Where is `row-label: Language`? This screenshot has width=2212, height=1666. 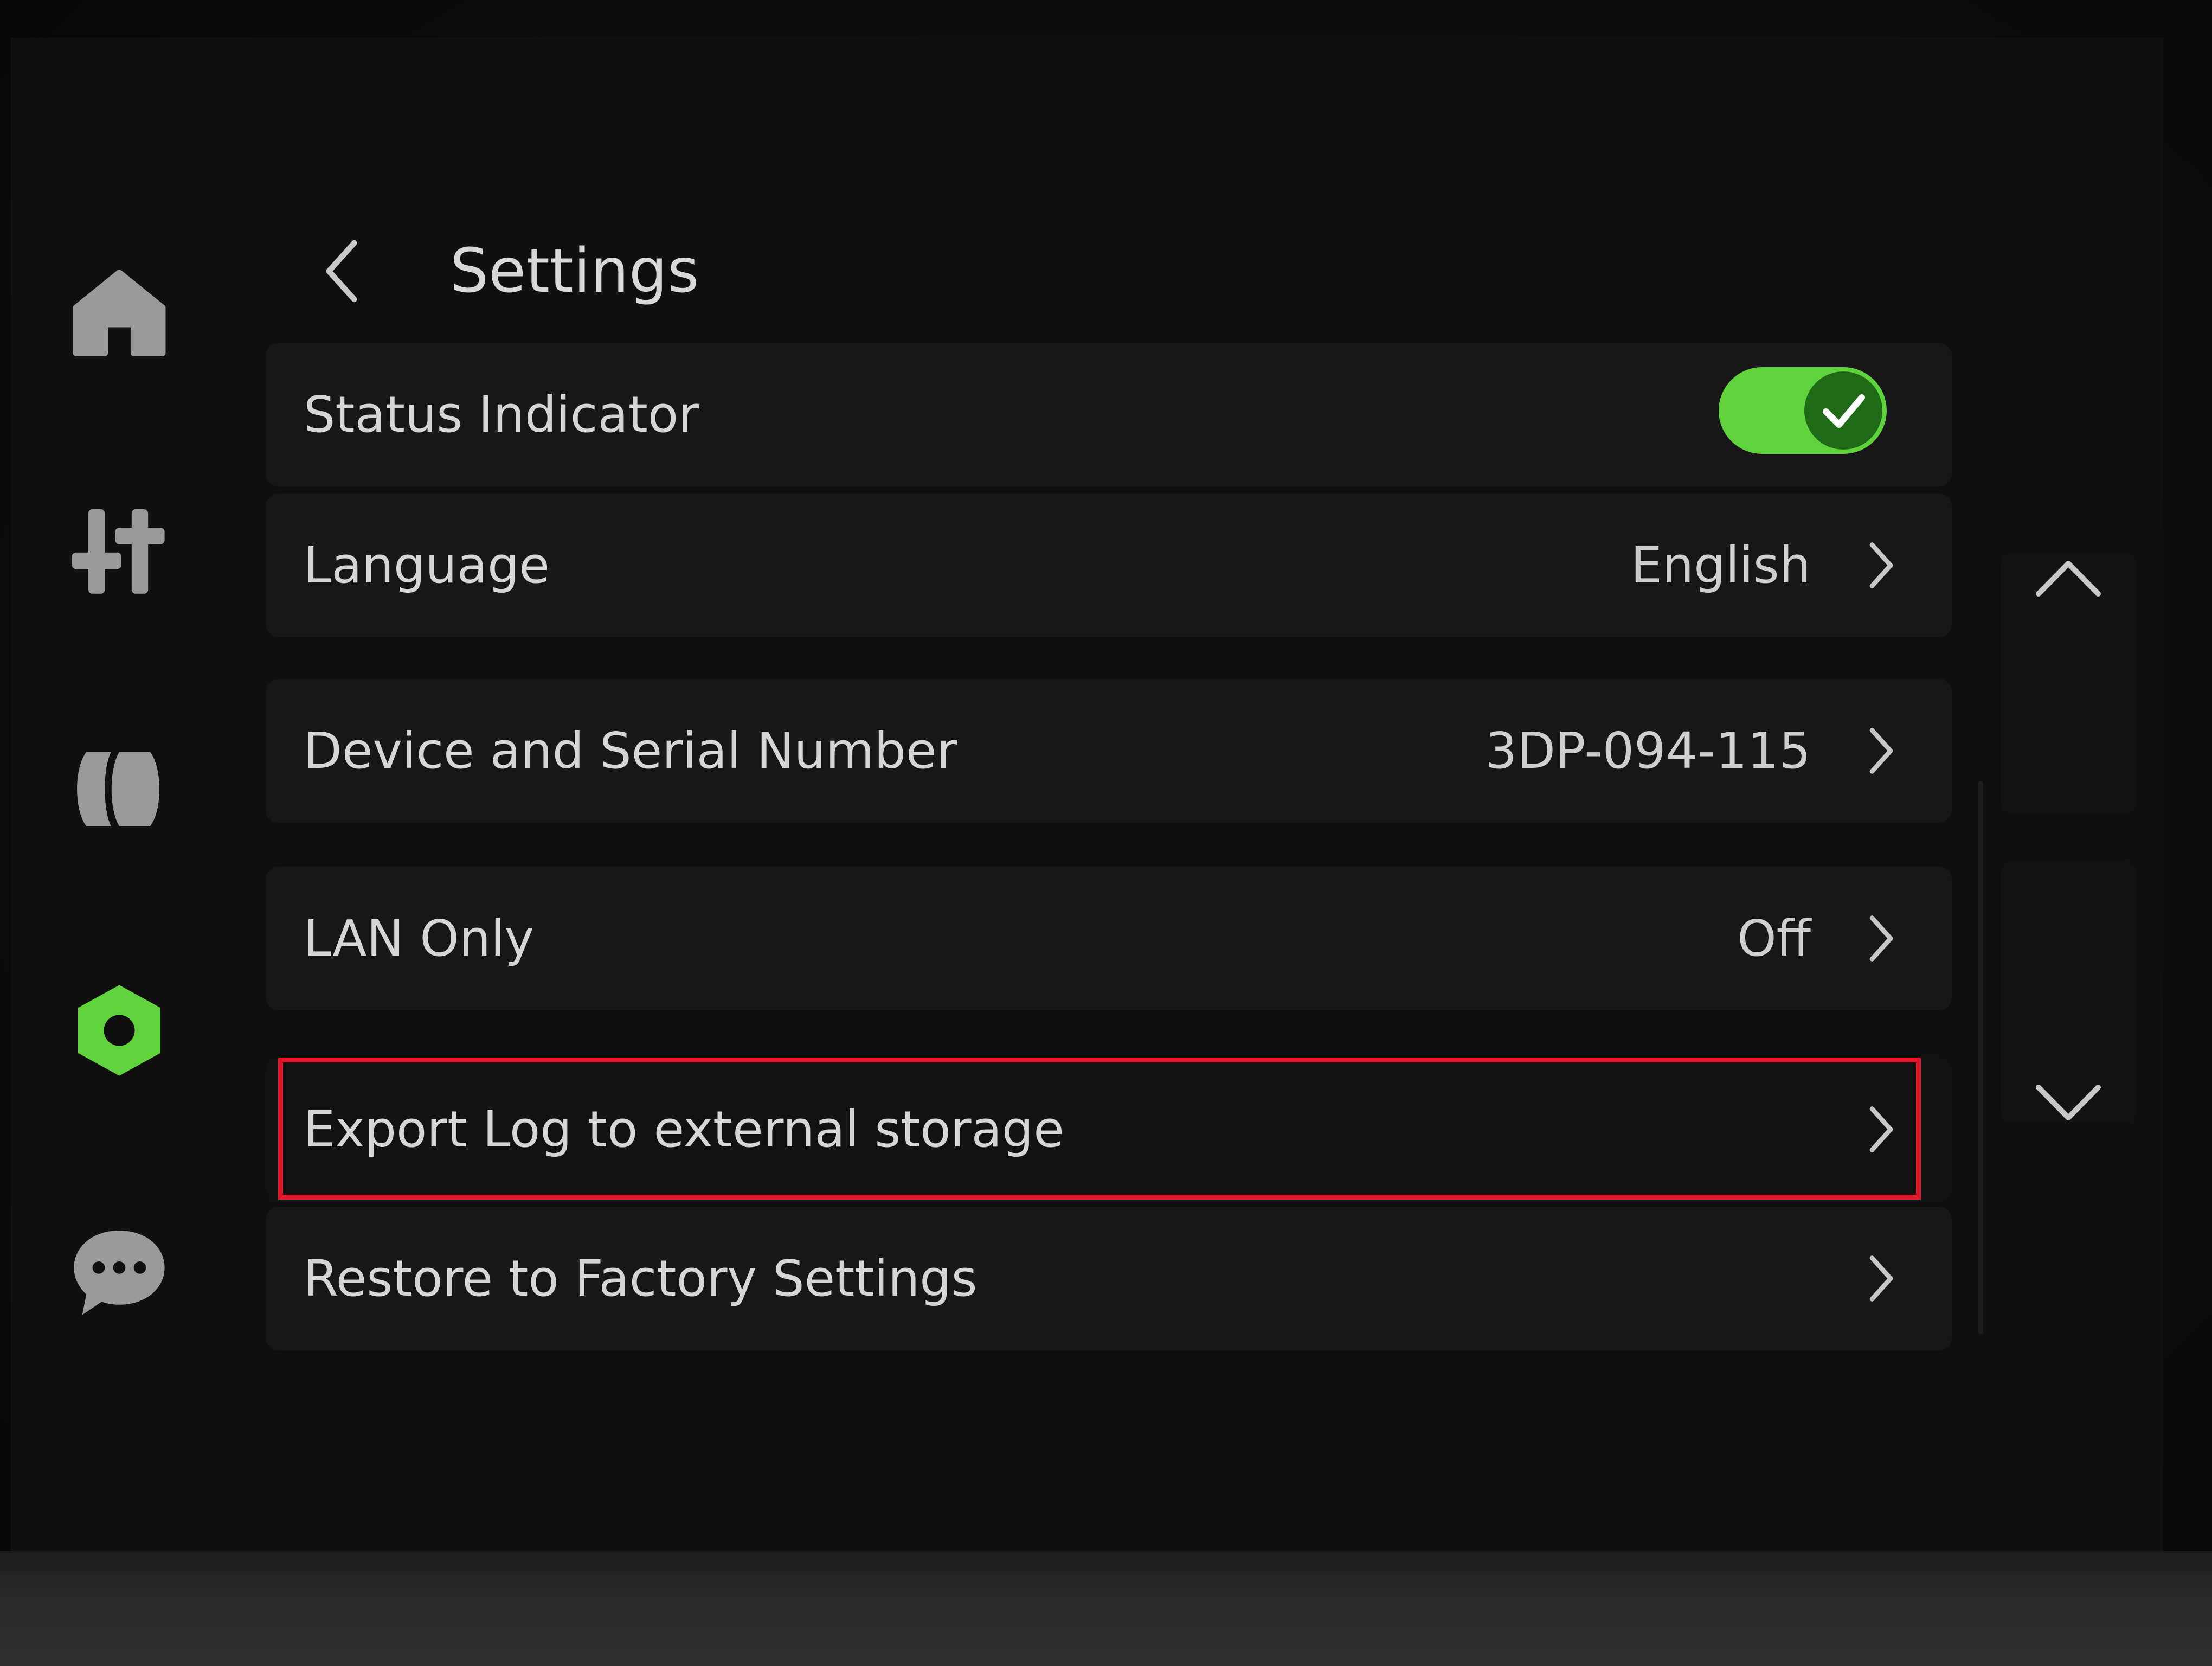 row-label: Language is located at coordinates (427, 565).